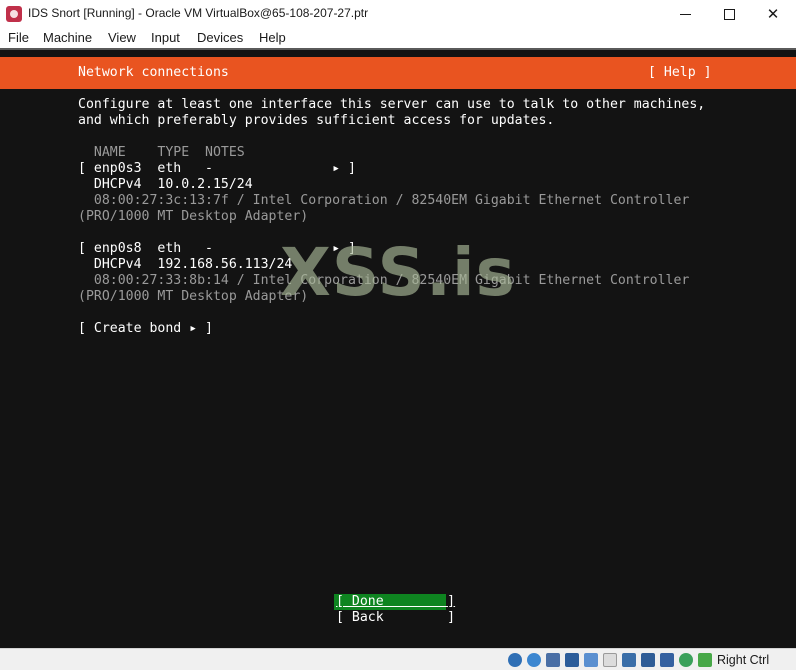 Image resolution: width=796 pixels, height=670 pixels. Describe the element at coordinates (395, 618) in the screenshot. I see `back-button: [ Back ]` at that location.